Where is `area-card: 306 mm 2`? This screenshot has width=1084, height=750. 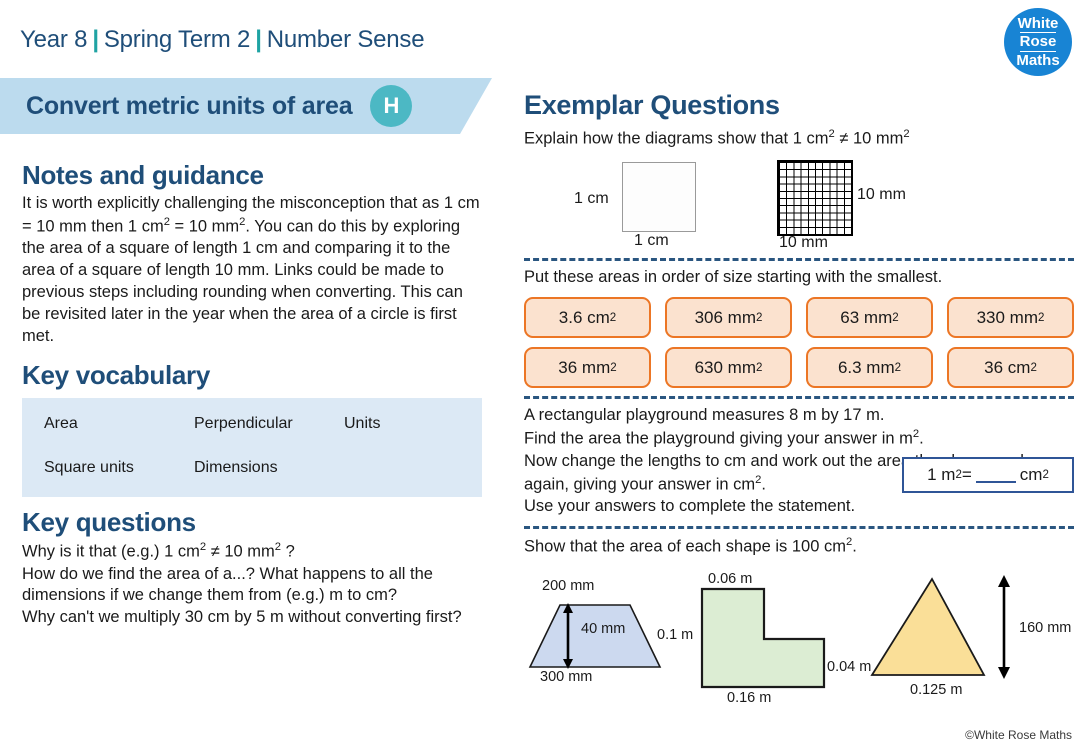
area-card: 306 mm 2 is located at coordinates (728, 318).